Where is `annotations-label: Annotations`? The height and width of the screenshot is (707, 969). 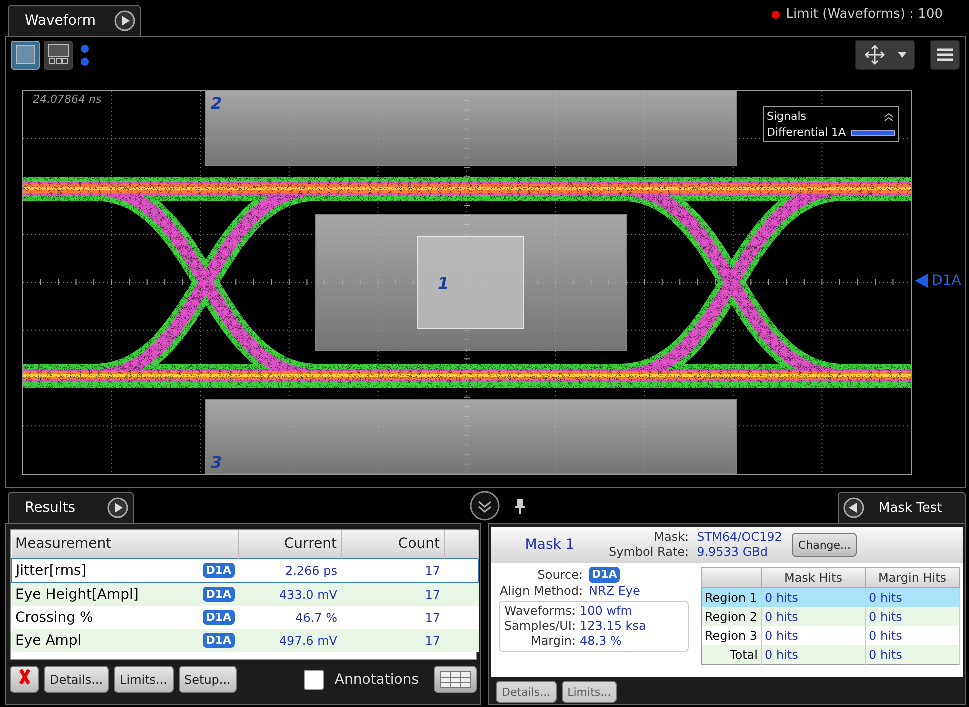
annotations-label: Annotations is located at coordinates (376, 680).